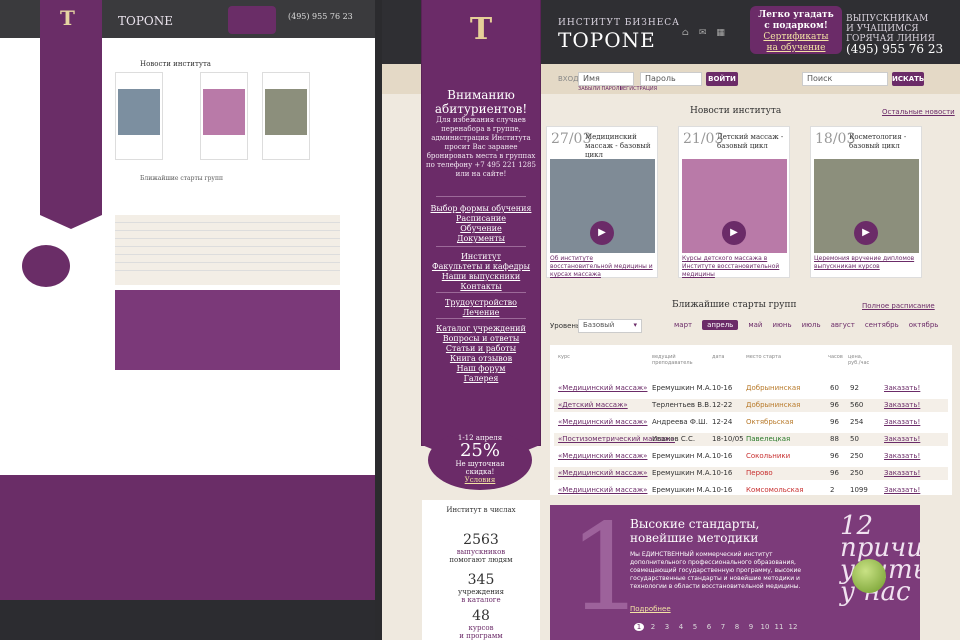 This screenshot has height=640, width=960. I want to click on sidebar-menu-item: Наш форум, so click(481, 369).